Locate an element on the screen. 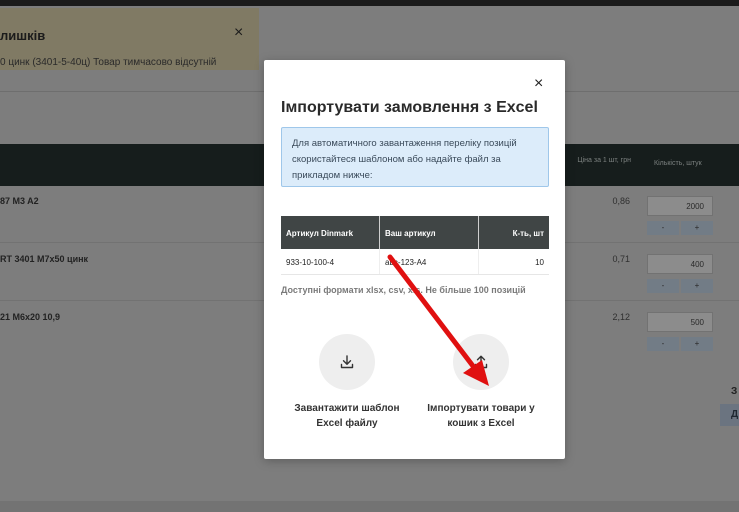  example-table-header: Артикул Dinmark Ваш артикул К-ть, шт is located at coordinates (415, 232).